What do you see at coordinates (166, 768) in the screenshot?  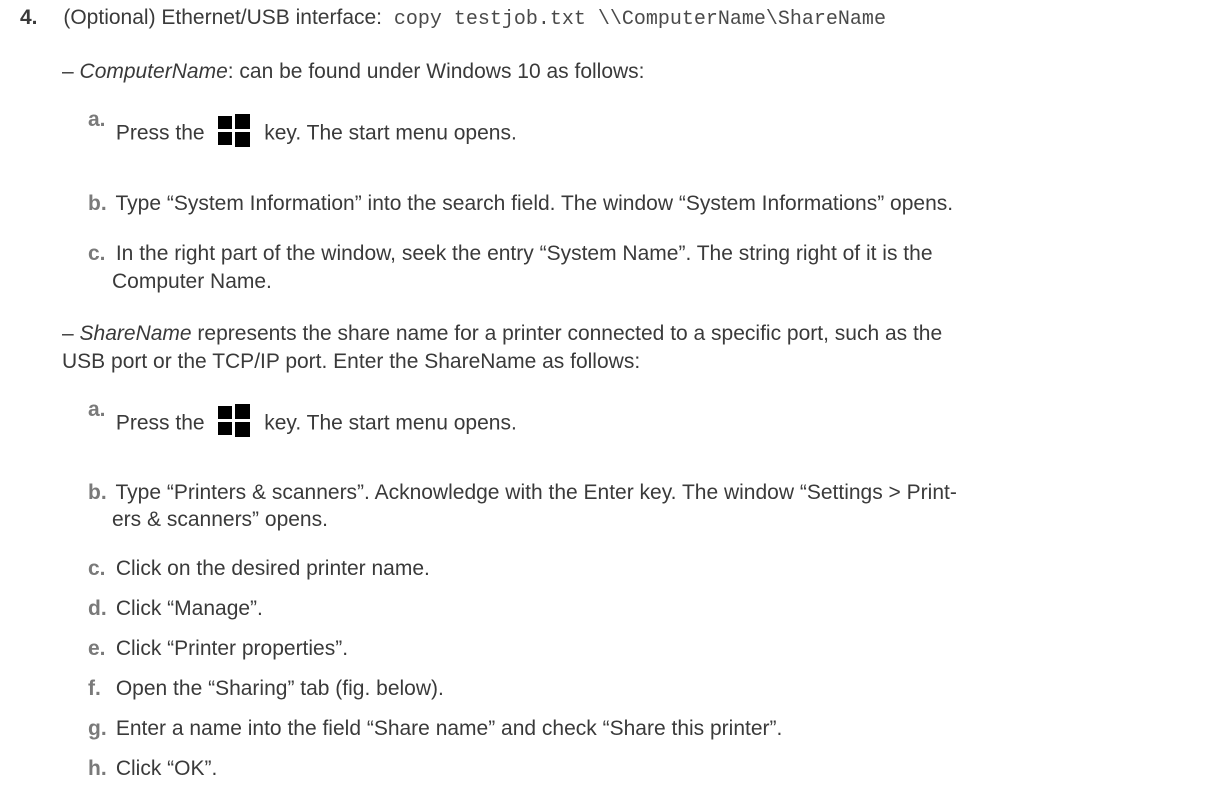 I see `step-text: Click “OK”.` at bounding box center [166, 768].